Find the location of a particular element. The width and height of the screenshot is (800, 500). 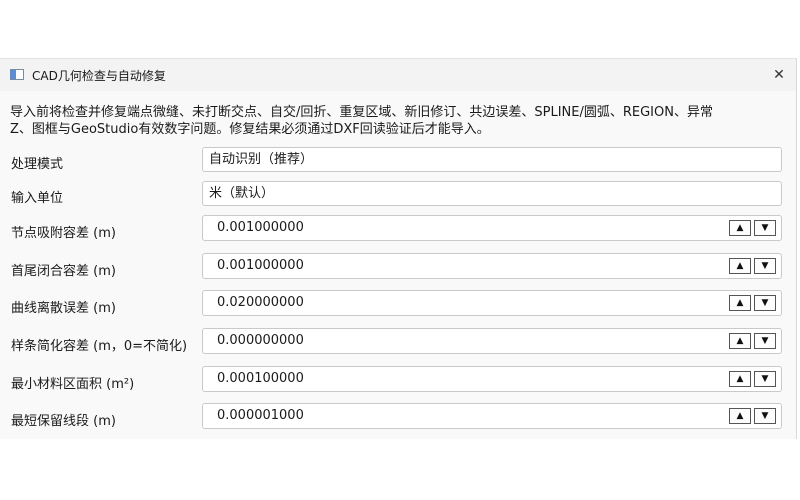

snap-tol-spinbox: 0.001000000 ▲ ▼ is located at coordinates (492, 228).